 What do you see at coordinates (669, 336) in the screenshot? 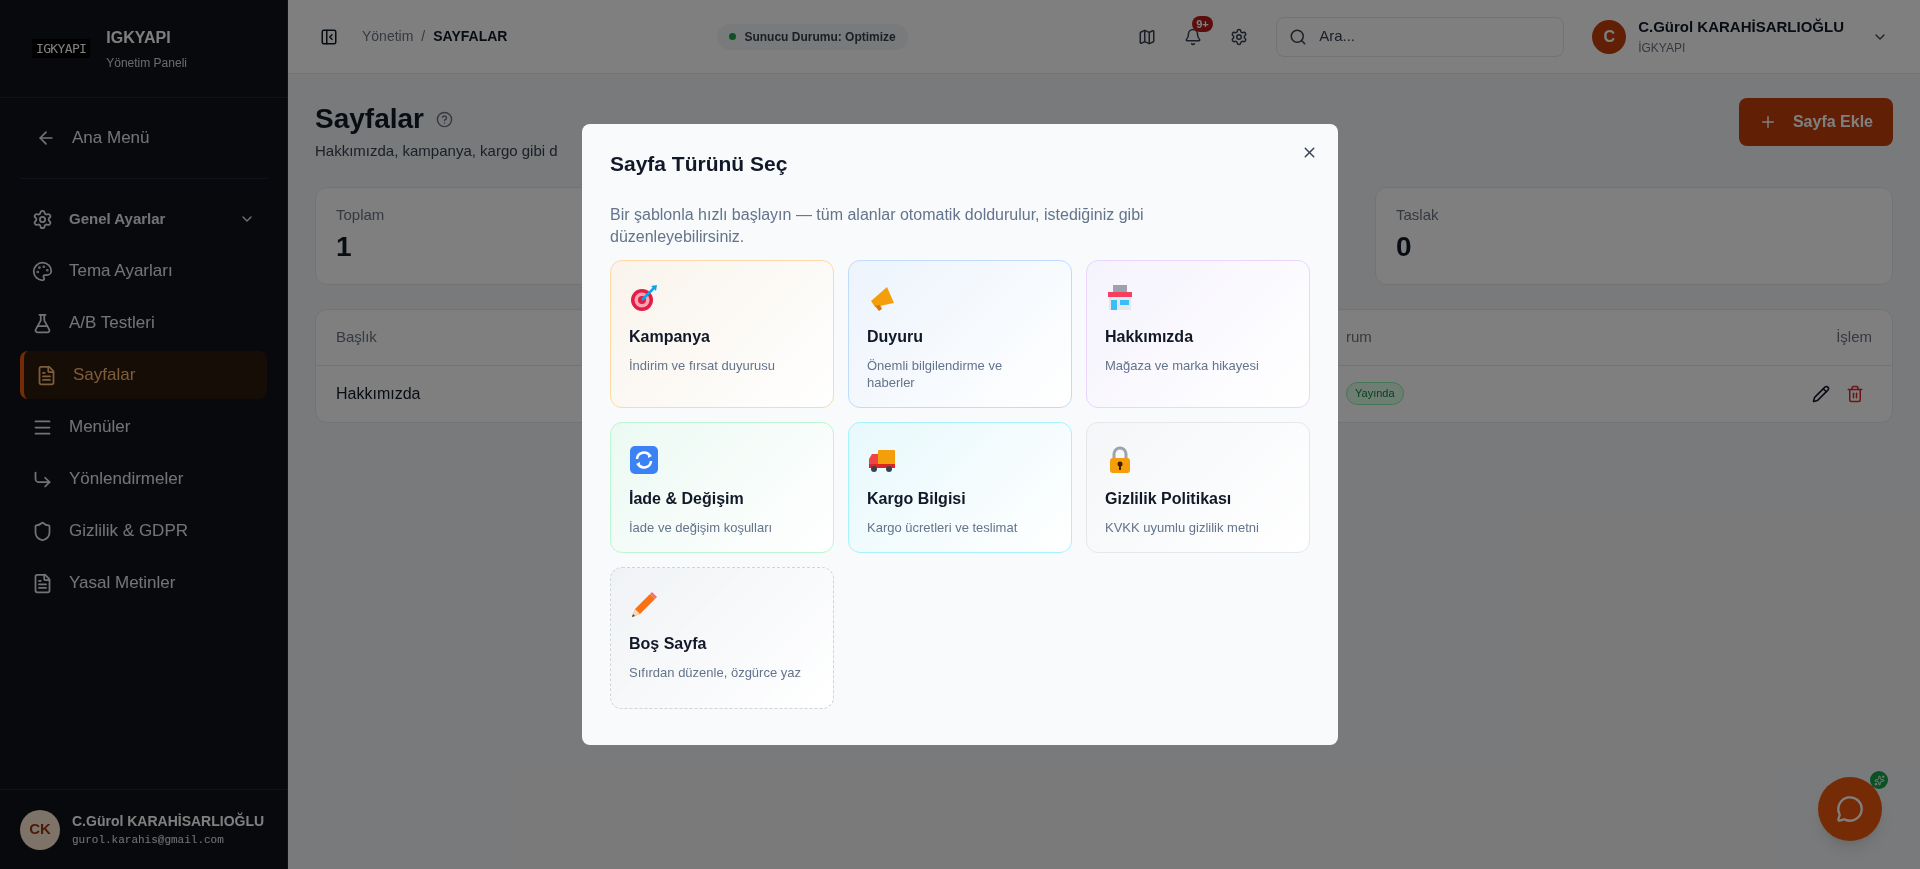
I see `template-title: Kampanya` at bounding box center [669, 336].